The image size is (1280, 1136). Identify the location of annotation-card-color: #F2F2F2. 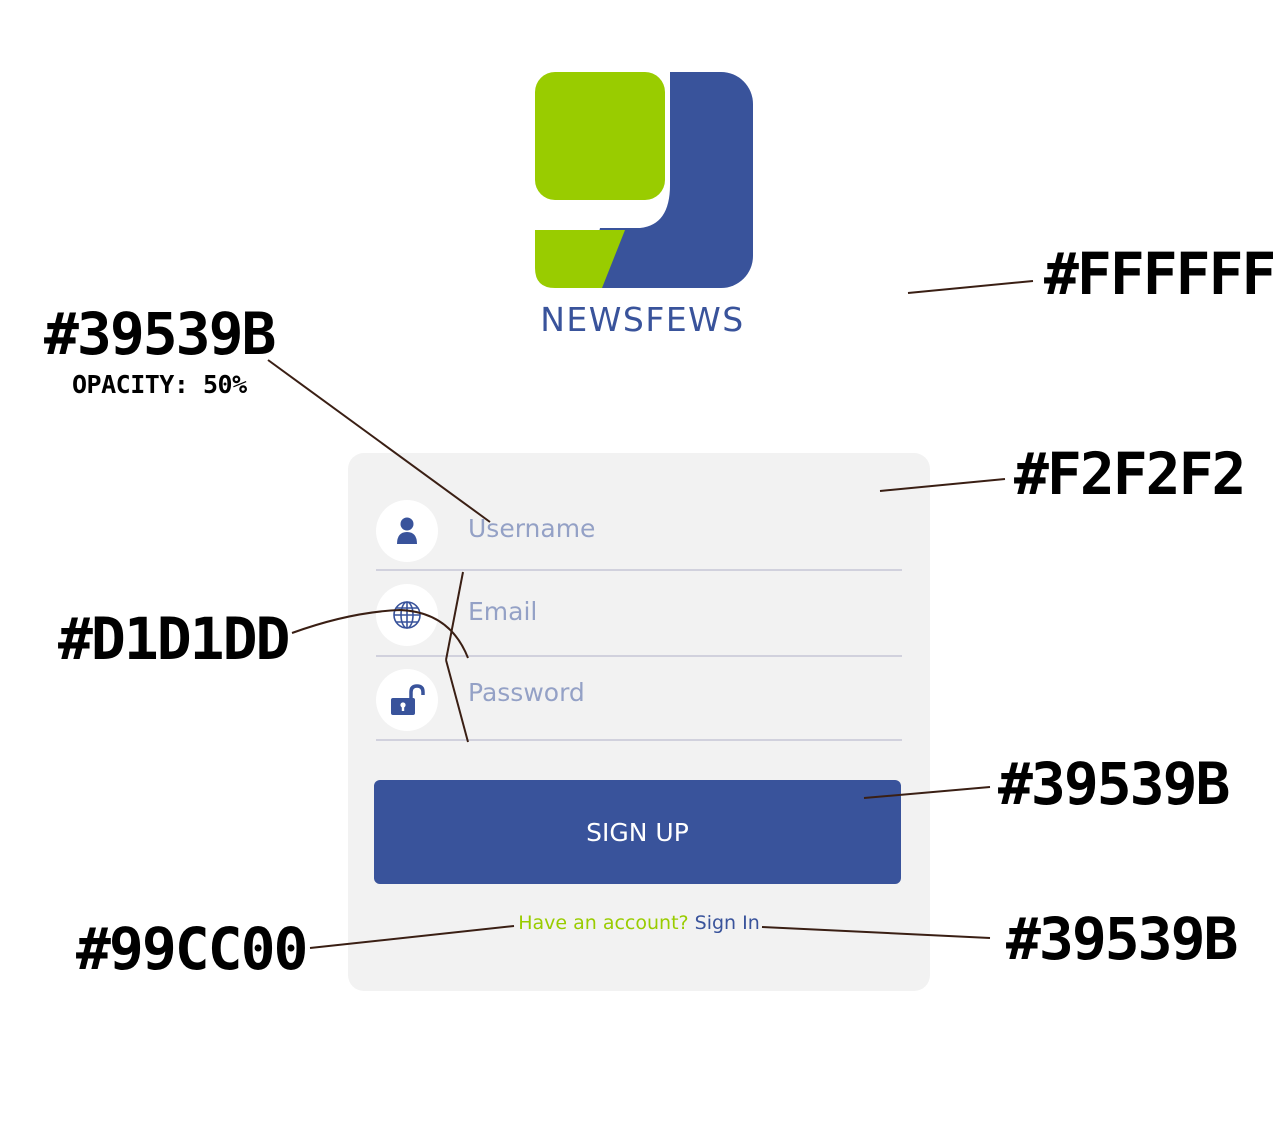
(1130, 474).